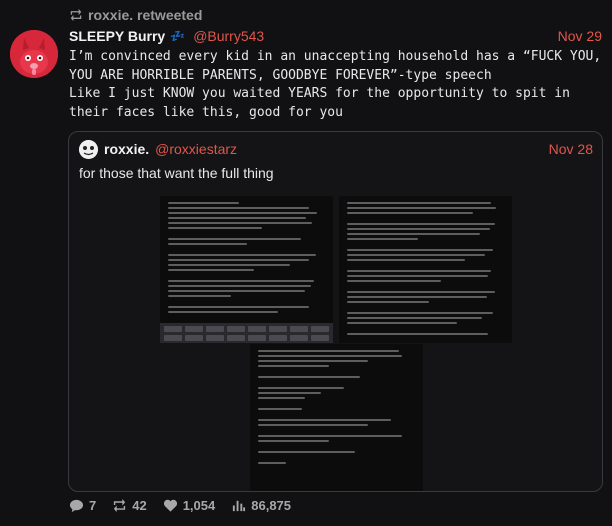 This screenshot has width=612, height=526. I want to click on engagement-bar: 7 42 1,054 86,875, so click(180, 505).